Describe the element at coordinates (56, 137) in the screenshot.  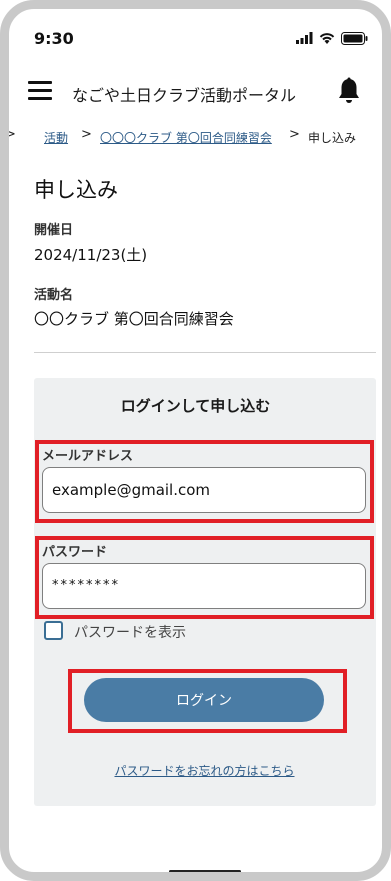
I see `breadcrumb-link-activities: 活動` at that location.